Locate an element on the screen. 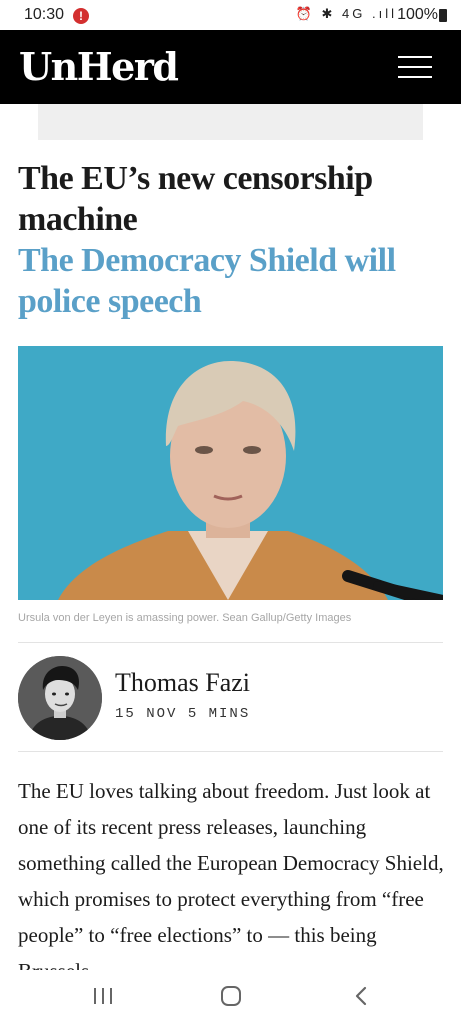  home-icon is located at coordinates (231, 996).